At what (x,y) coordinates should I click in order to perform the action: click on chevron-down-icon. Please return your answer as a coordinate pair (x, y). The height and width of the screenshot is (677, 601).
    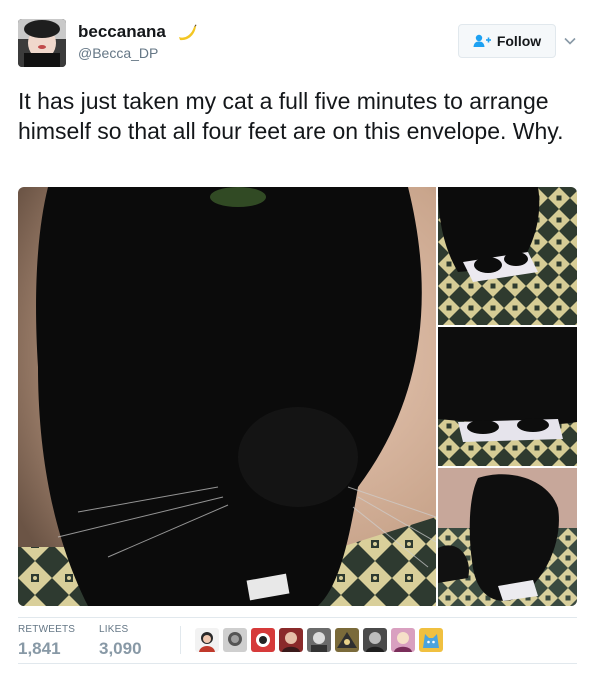
    Looking at the image, I should click on (570, 41).